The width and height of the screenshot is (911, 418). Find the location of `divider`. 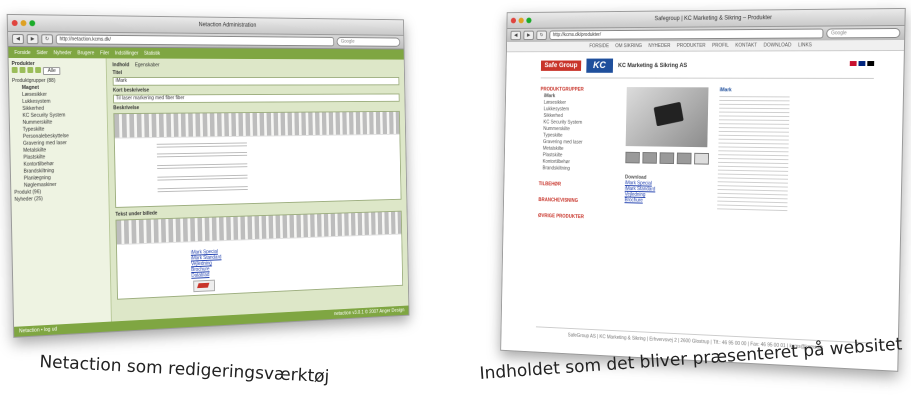

divider is located at coordinates (707, 78).